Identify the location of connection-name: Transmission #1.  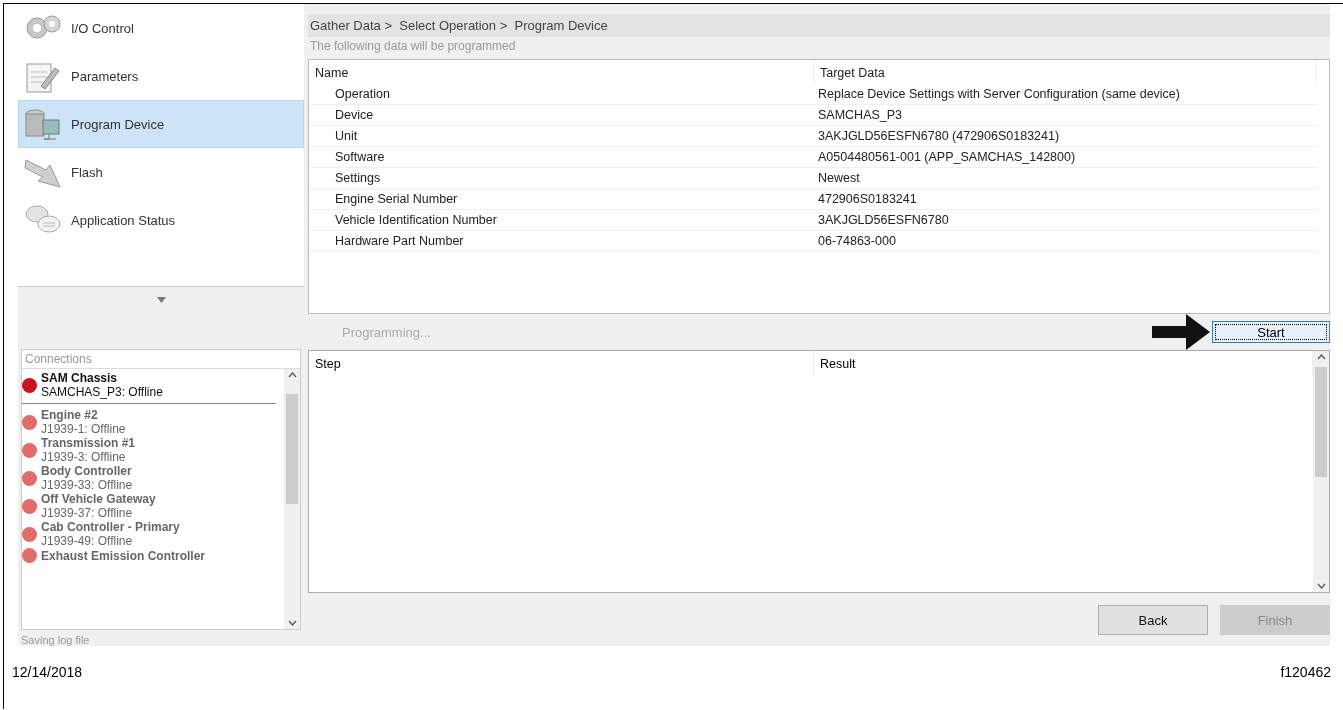
(88, 443).